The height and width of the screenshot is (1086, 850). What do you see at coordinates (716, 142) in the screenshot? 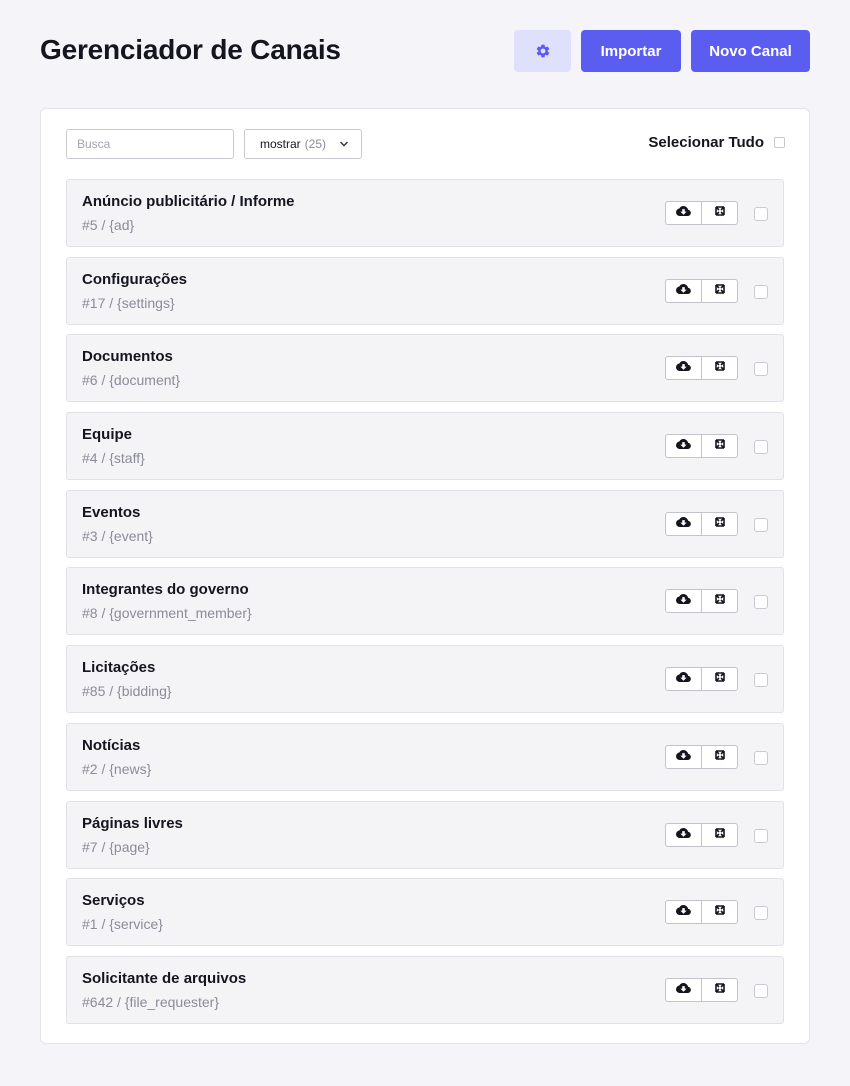
I see `select-all: Selecionar Tudo` at bounding box center [716, 142].